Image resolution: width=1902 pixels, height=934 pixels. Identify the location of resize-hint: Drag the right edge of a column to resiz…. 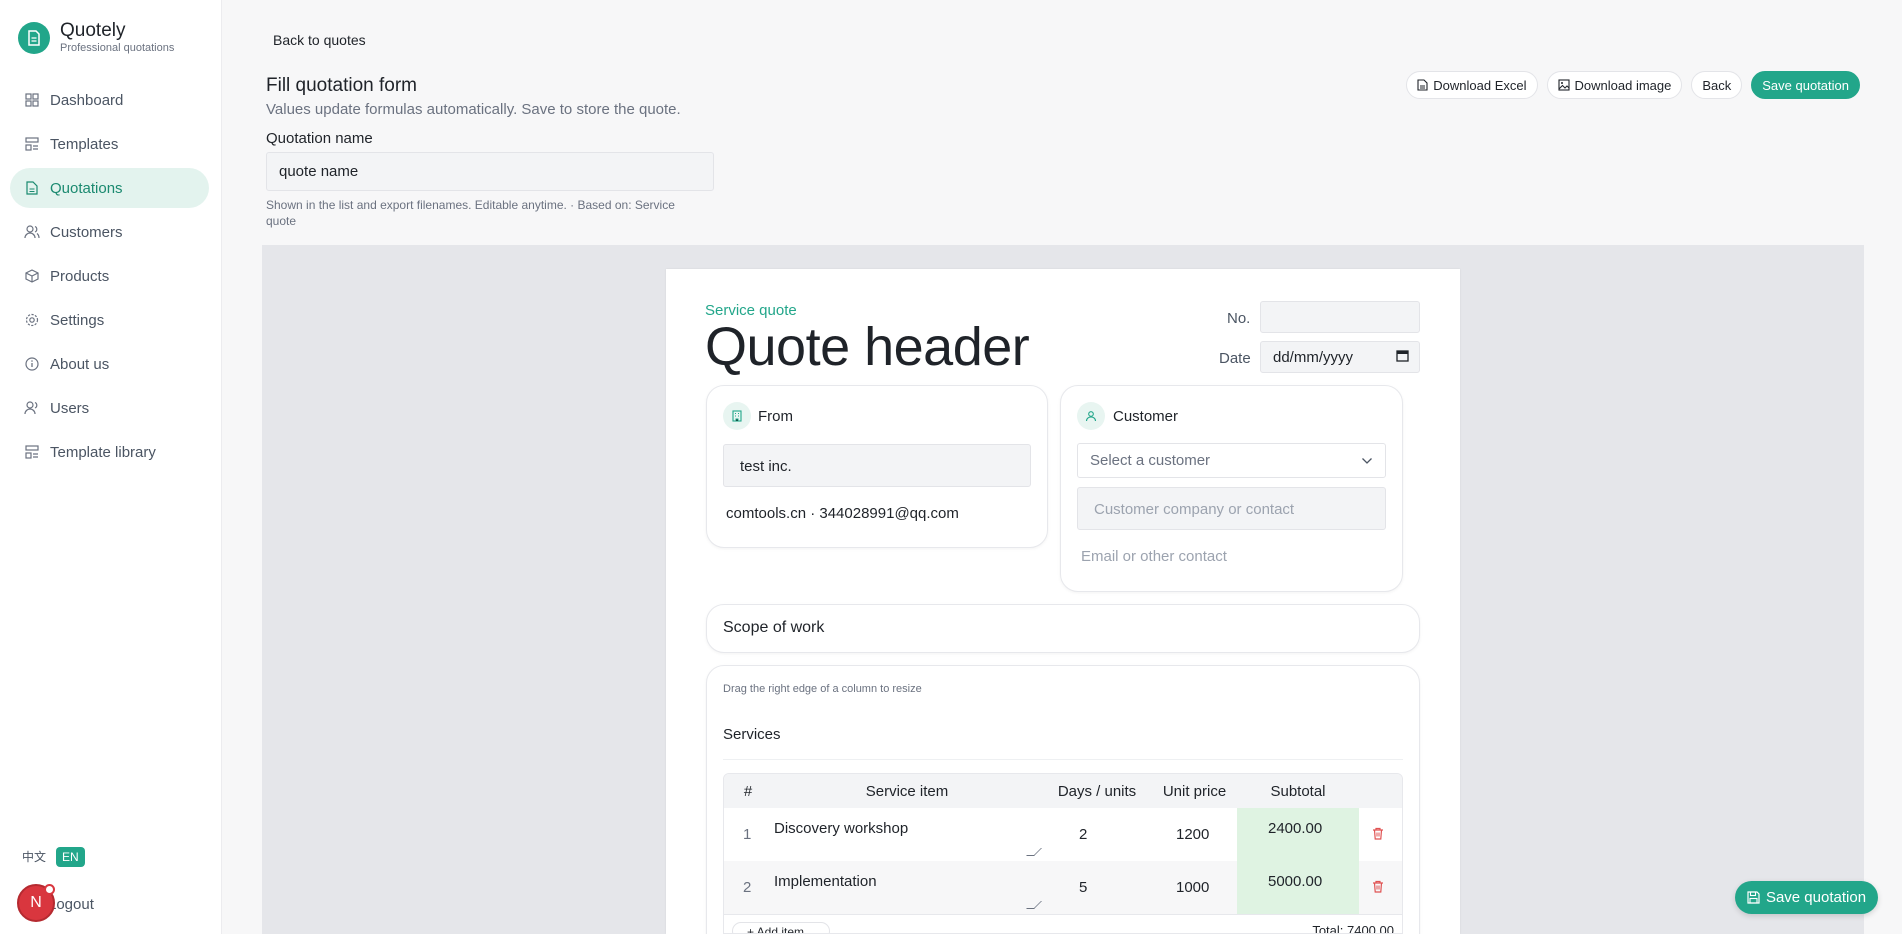
(822, 689).